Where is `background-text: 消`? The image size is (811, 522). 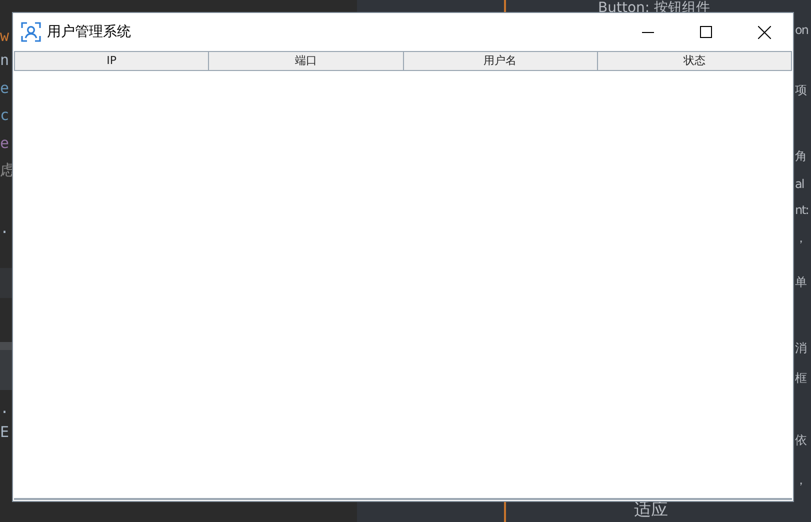 background-text: 消 is located at coordinates (800, 348).